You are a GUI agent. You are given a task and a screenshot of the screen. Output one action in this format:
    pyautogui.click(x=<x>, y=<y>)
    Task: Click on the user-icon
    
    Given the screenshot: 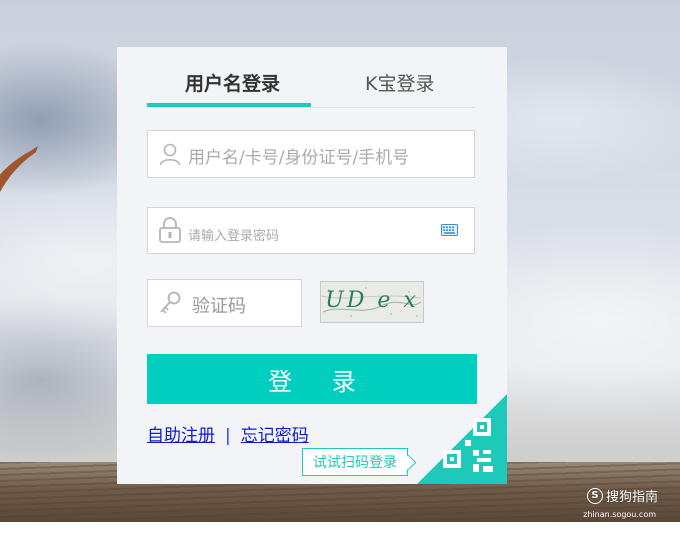 What is the action you would take?
    pyautogui.click(x=170, y=154)
    